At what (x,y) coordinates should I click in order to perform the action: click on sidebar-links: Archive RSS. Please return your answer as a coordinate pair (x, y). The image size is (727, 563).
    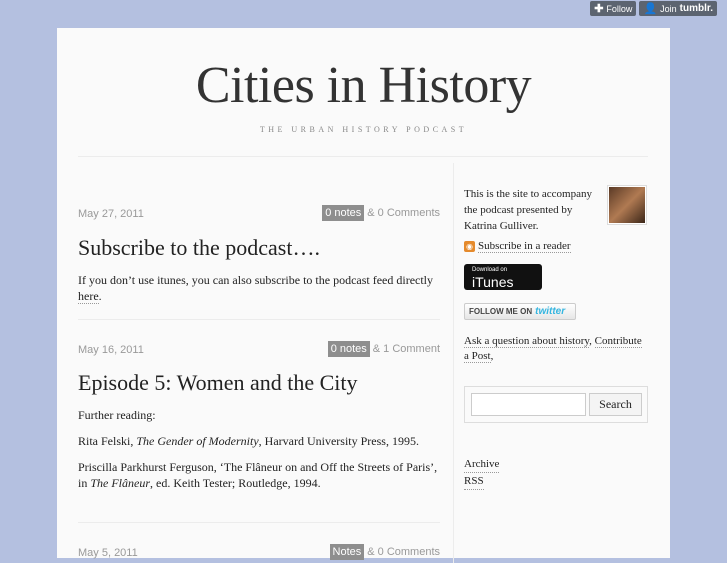
    Looking at the image, I should click on (482, 473).